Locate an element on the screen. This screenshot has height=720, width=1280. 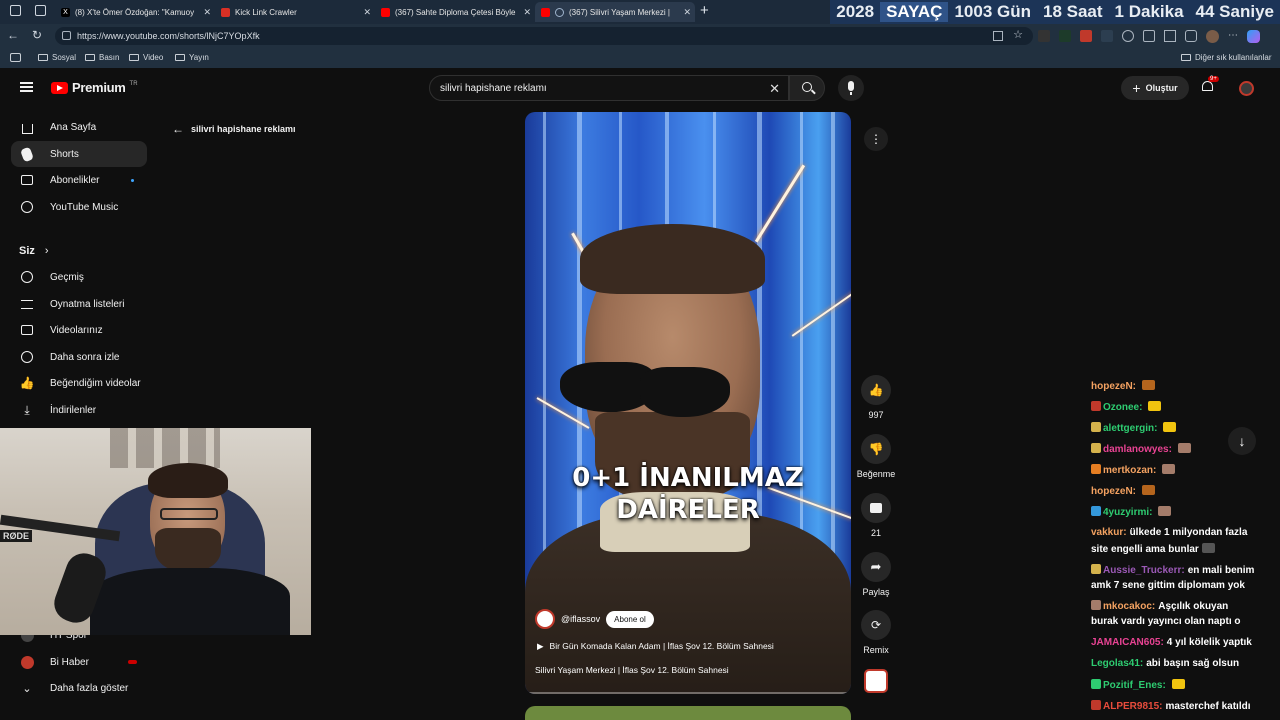
search-input: silivri hapishane reklamı ✕ is located at coordinates (609, 88).